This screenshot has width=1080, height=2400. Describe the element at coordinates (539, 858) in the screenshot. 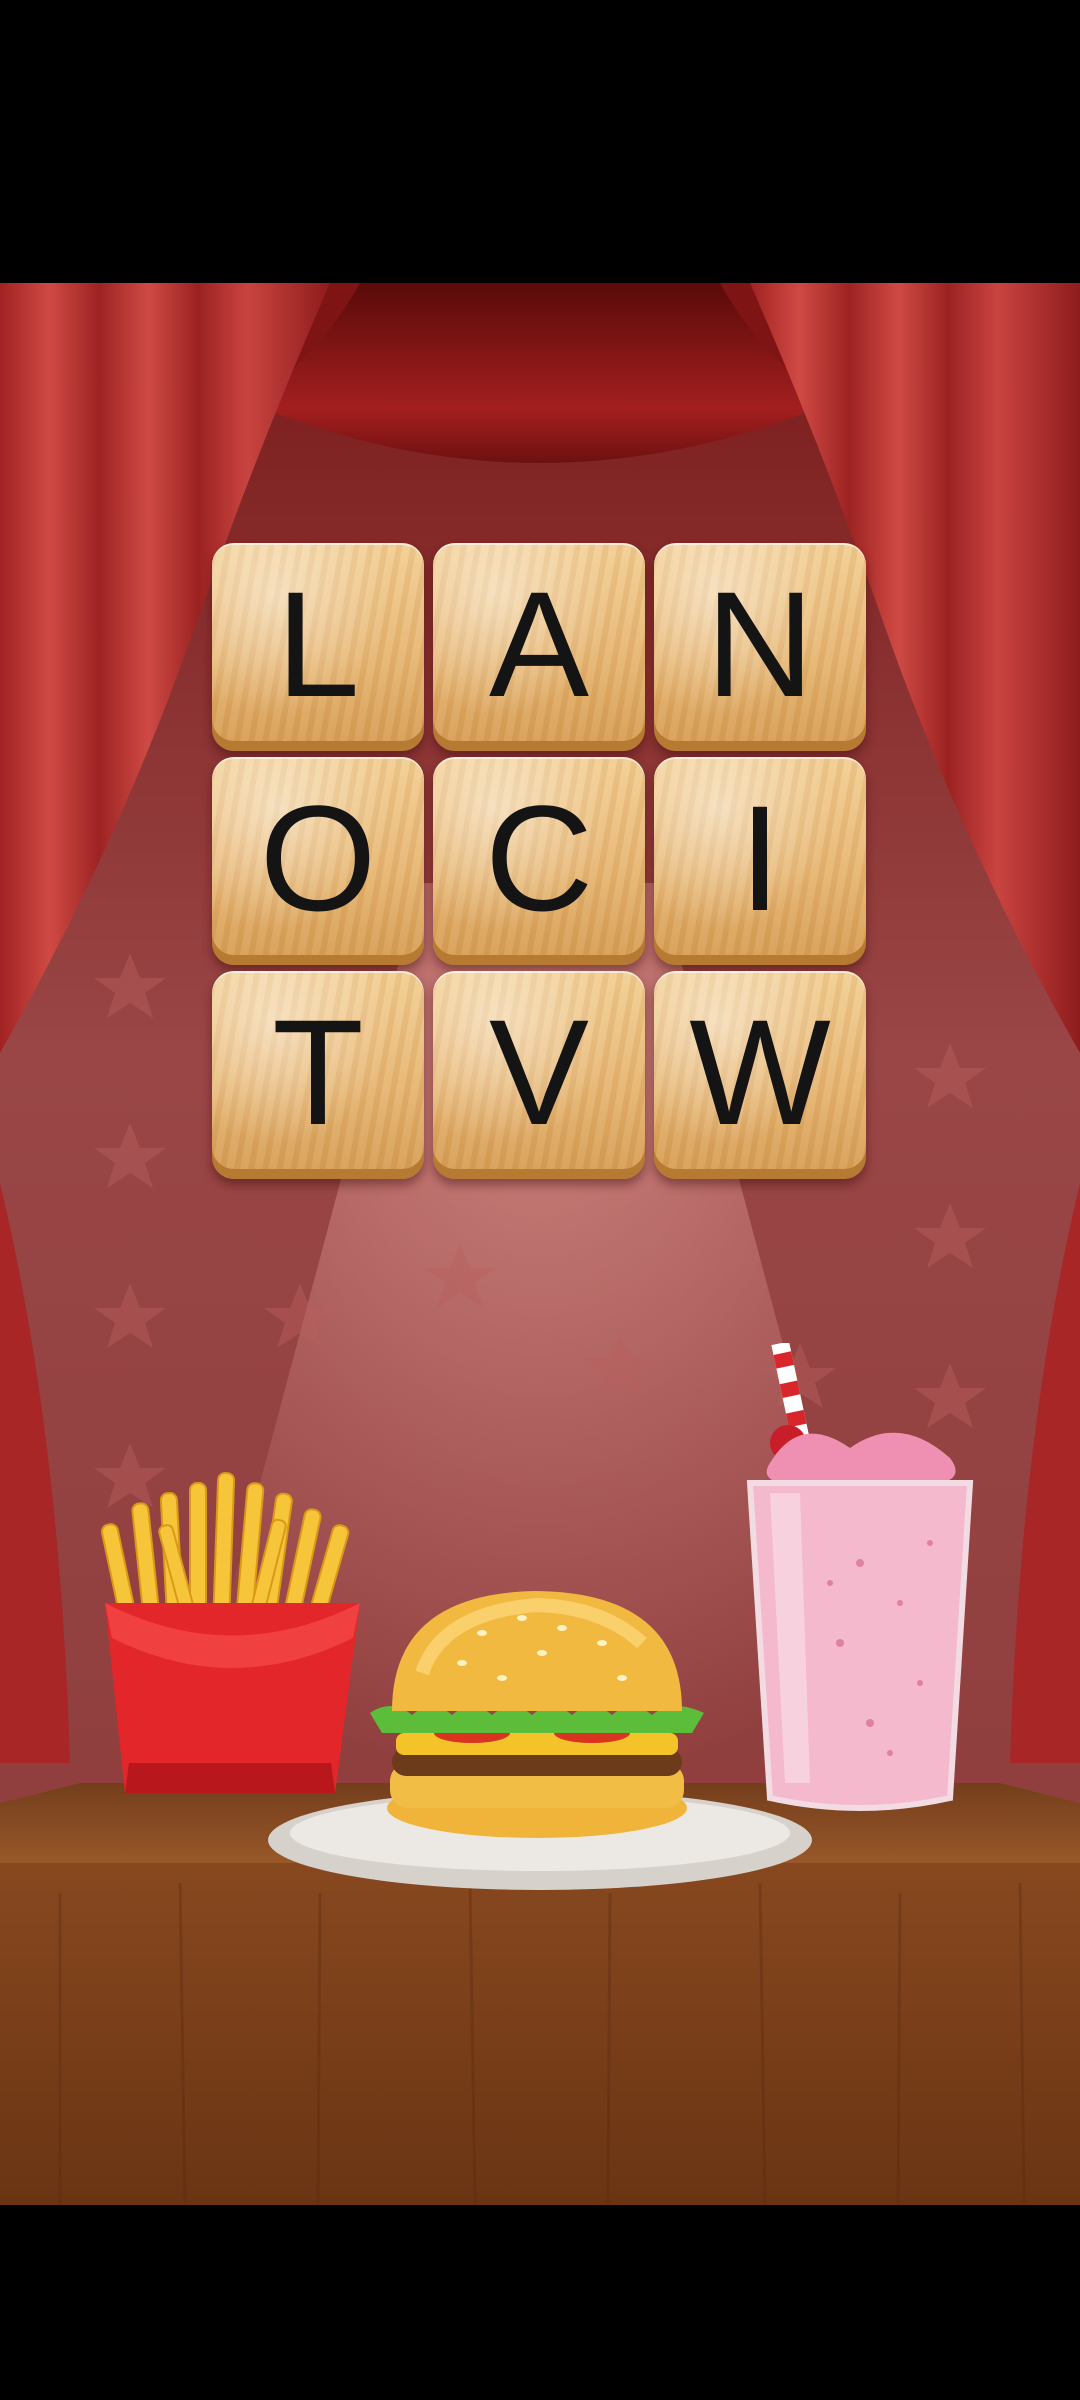

I see `tile-letter: C` at that location.